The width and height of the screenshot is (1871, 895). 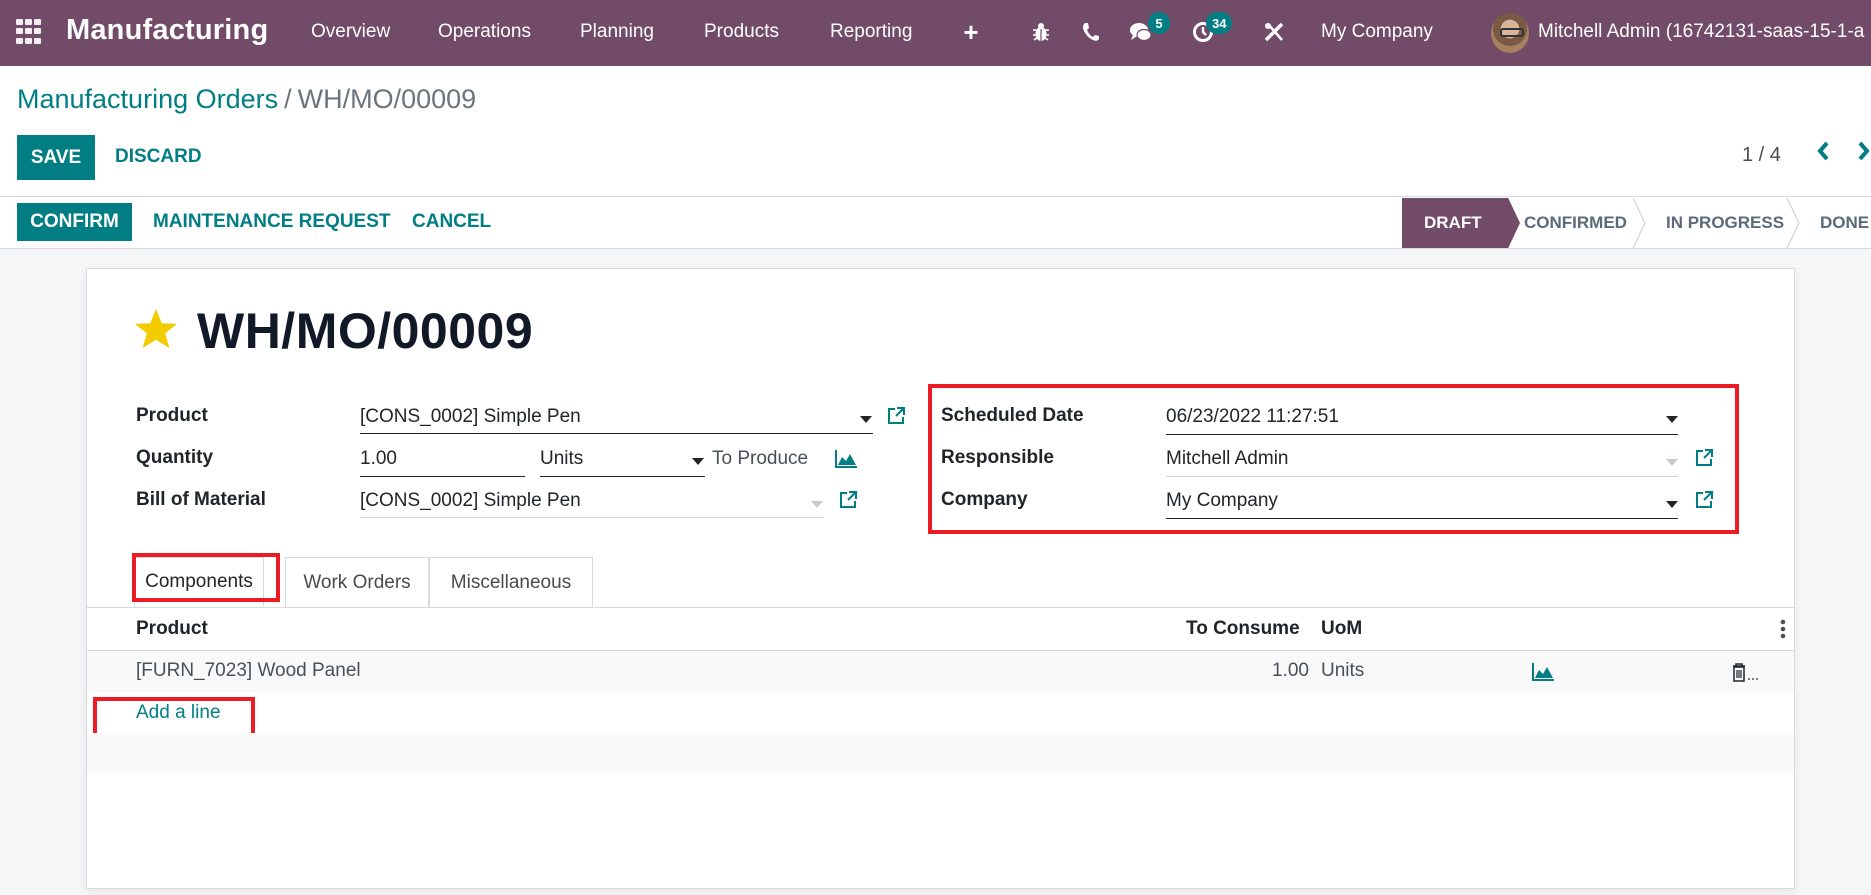 What do you see at coordinates (1761, 155) in the screenshot?
I see `pager-value: 1 / 4` at bounding box center [1761, 155].